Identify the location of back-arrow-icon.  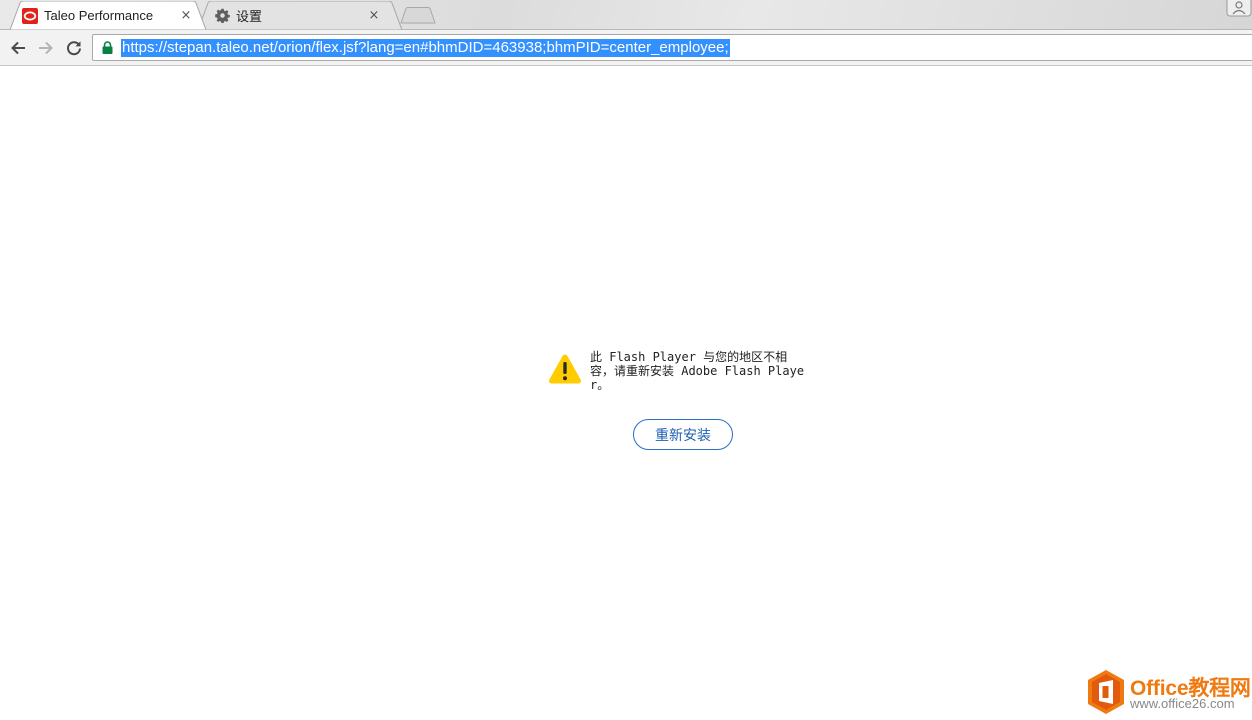
(18, 48).